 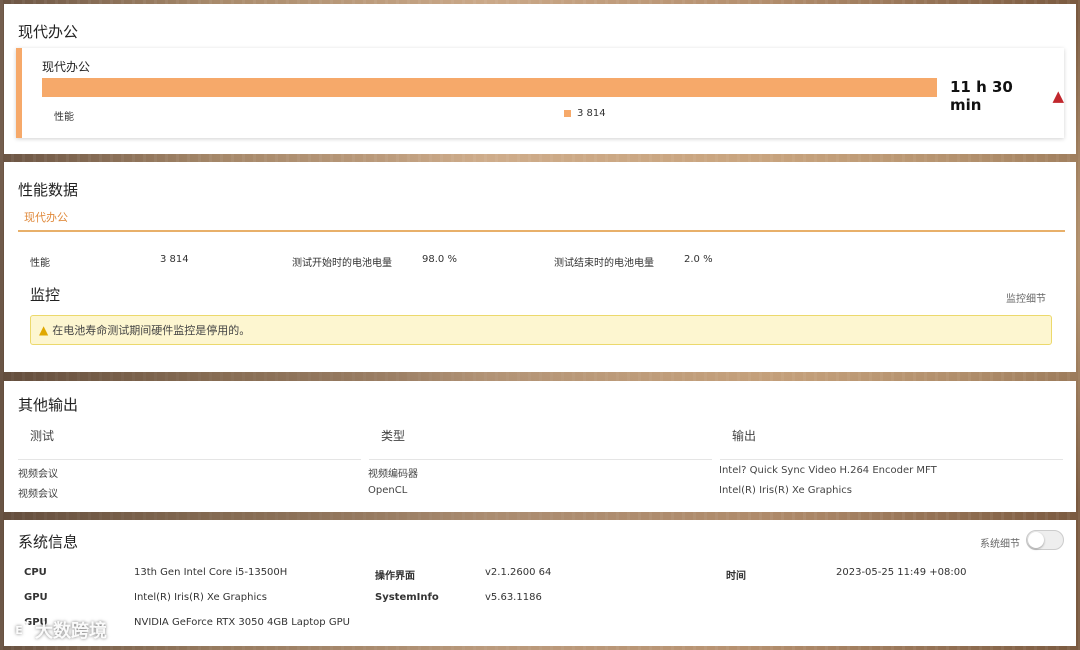 What do you see at coordinates (518, 572) in the screenshot?
I see `sys-value-ui: v2.1.2600 64` at bounding box center [518, 572].